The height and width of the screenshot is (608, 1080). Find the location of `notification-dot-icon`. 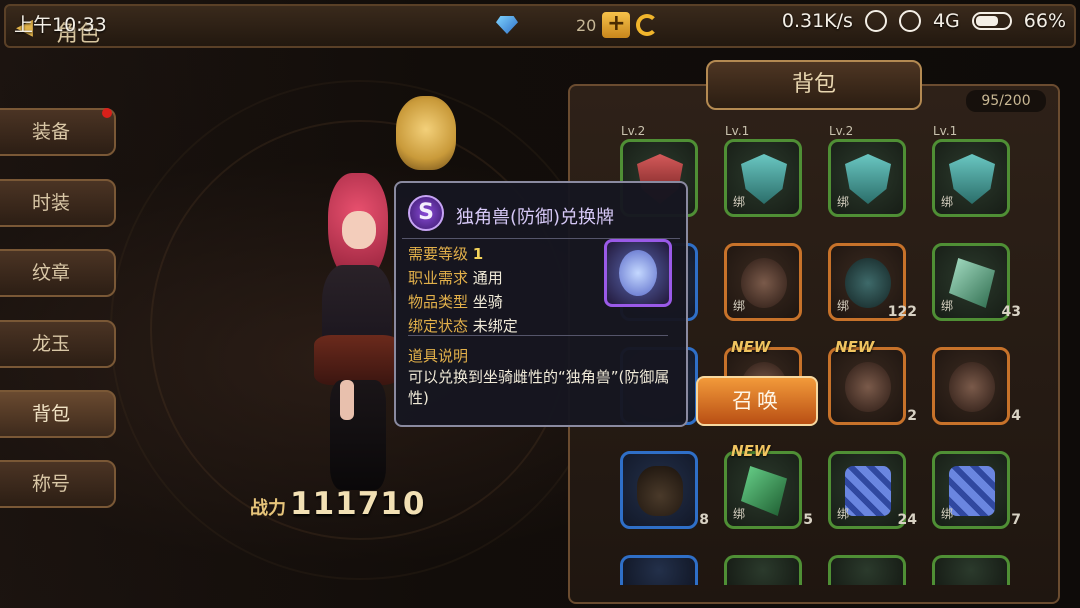

notification-dot-icon is located at coordinates (107, 113).